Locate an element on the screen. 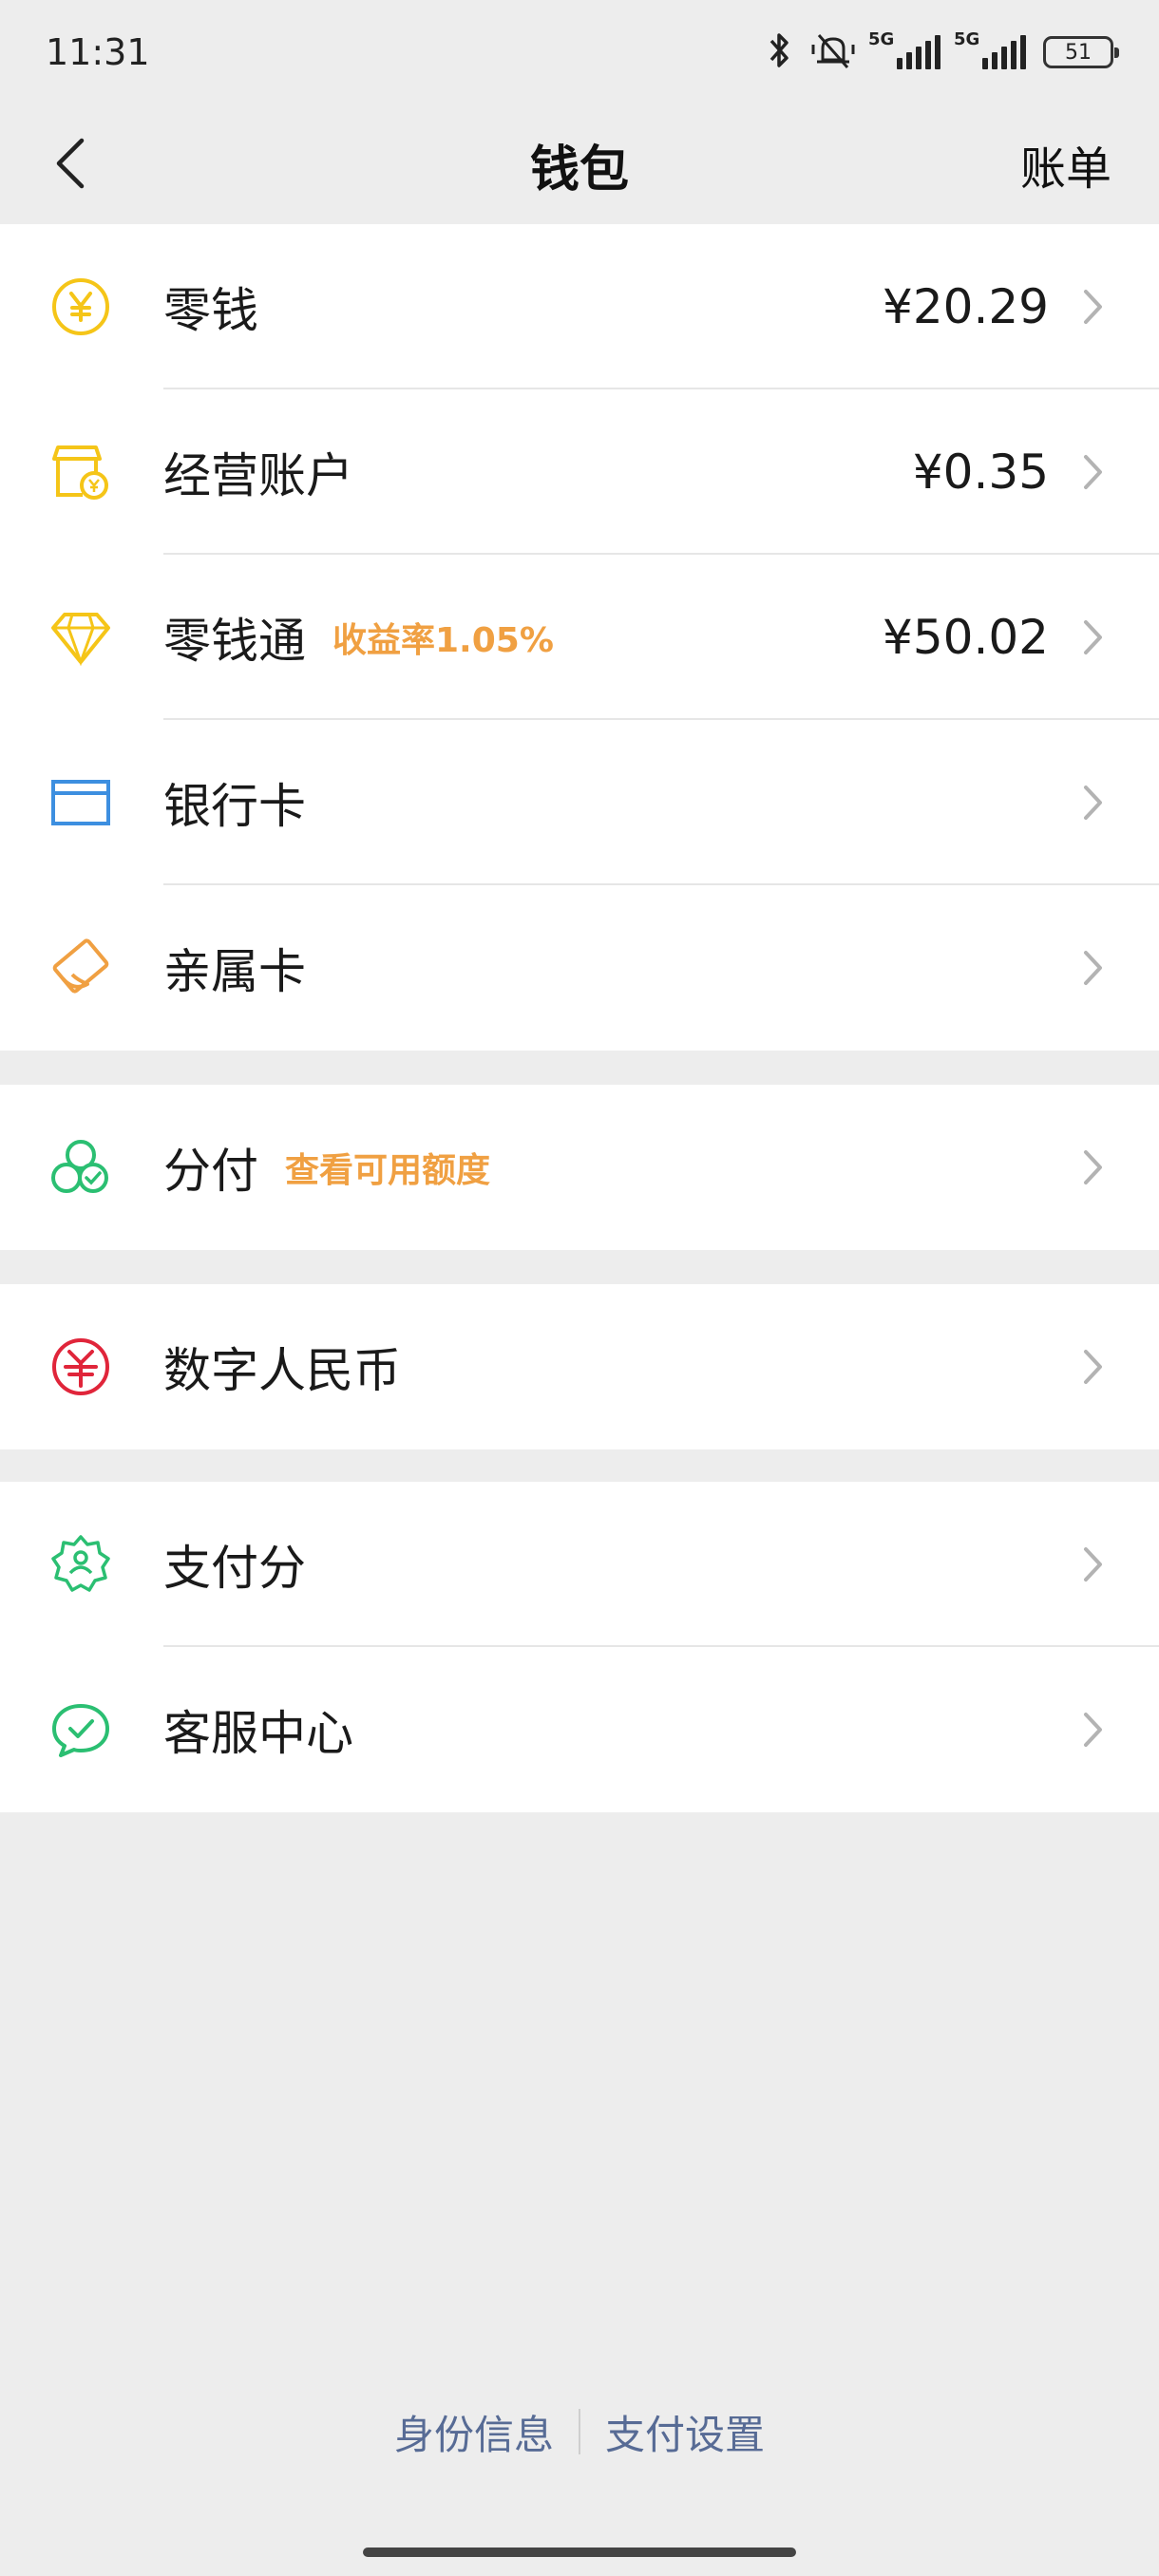 This screenshot has height=2576, width=1159. digital-rmb-icon is located at coordinates (81, 1367).